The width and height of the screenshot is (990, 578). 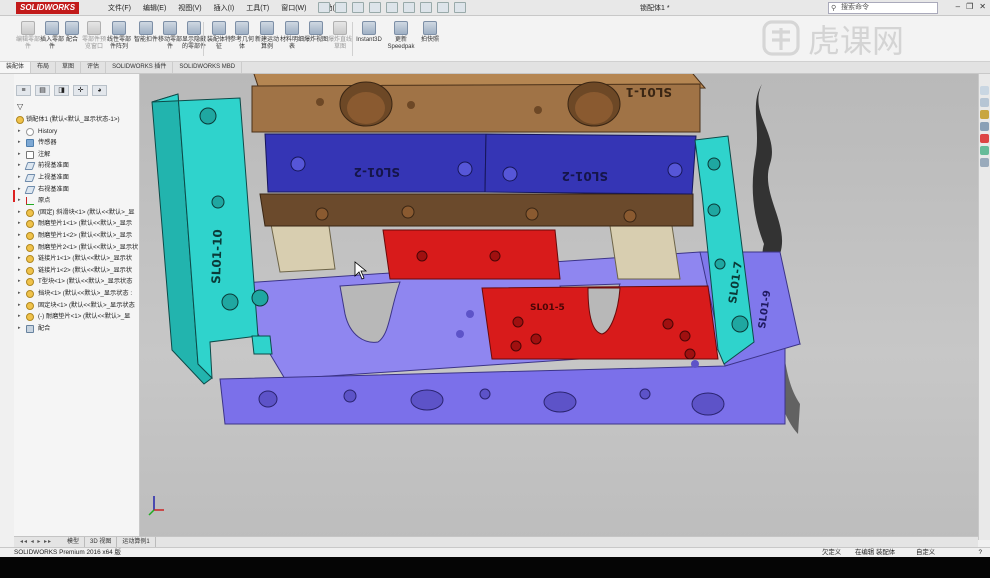 What do you see at coordinates (984, 150) in the screenshot?
I see `custom-properties-icon` at bounding box center [984, 150].